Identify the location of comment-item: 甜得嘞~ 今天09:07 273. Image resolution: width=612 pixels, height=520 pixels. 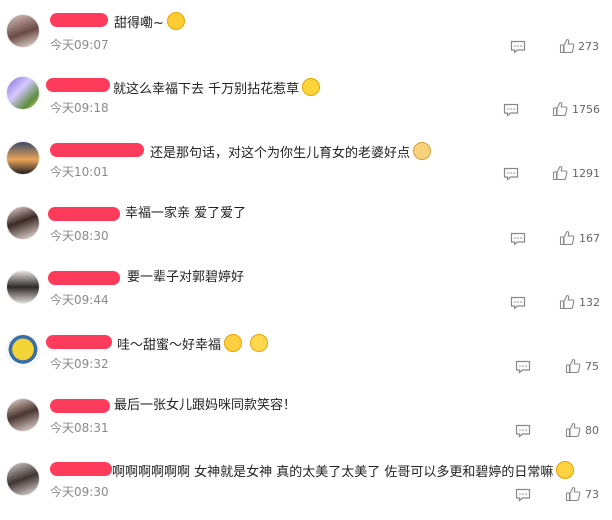
(306, 38).